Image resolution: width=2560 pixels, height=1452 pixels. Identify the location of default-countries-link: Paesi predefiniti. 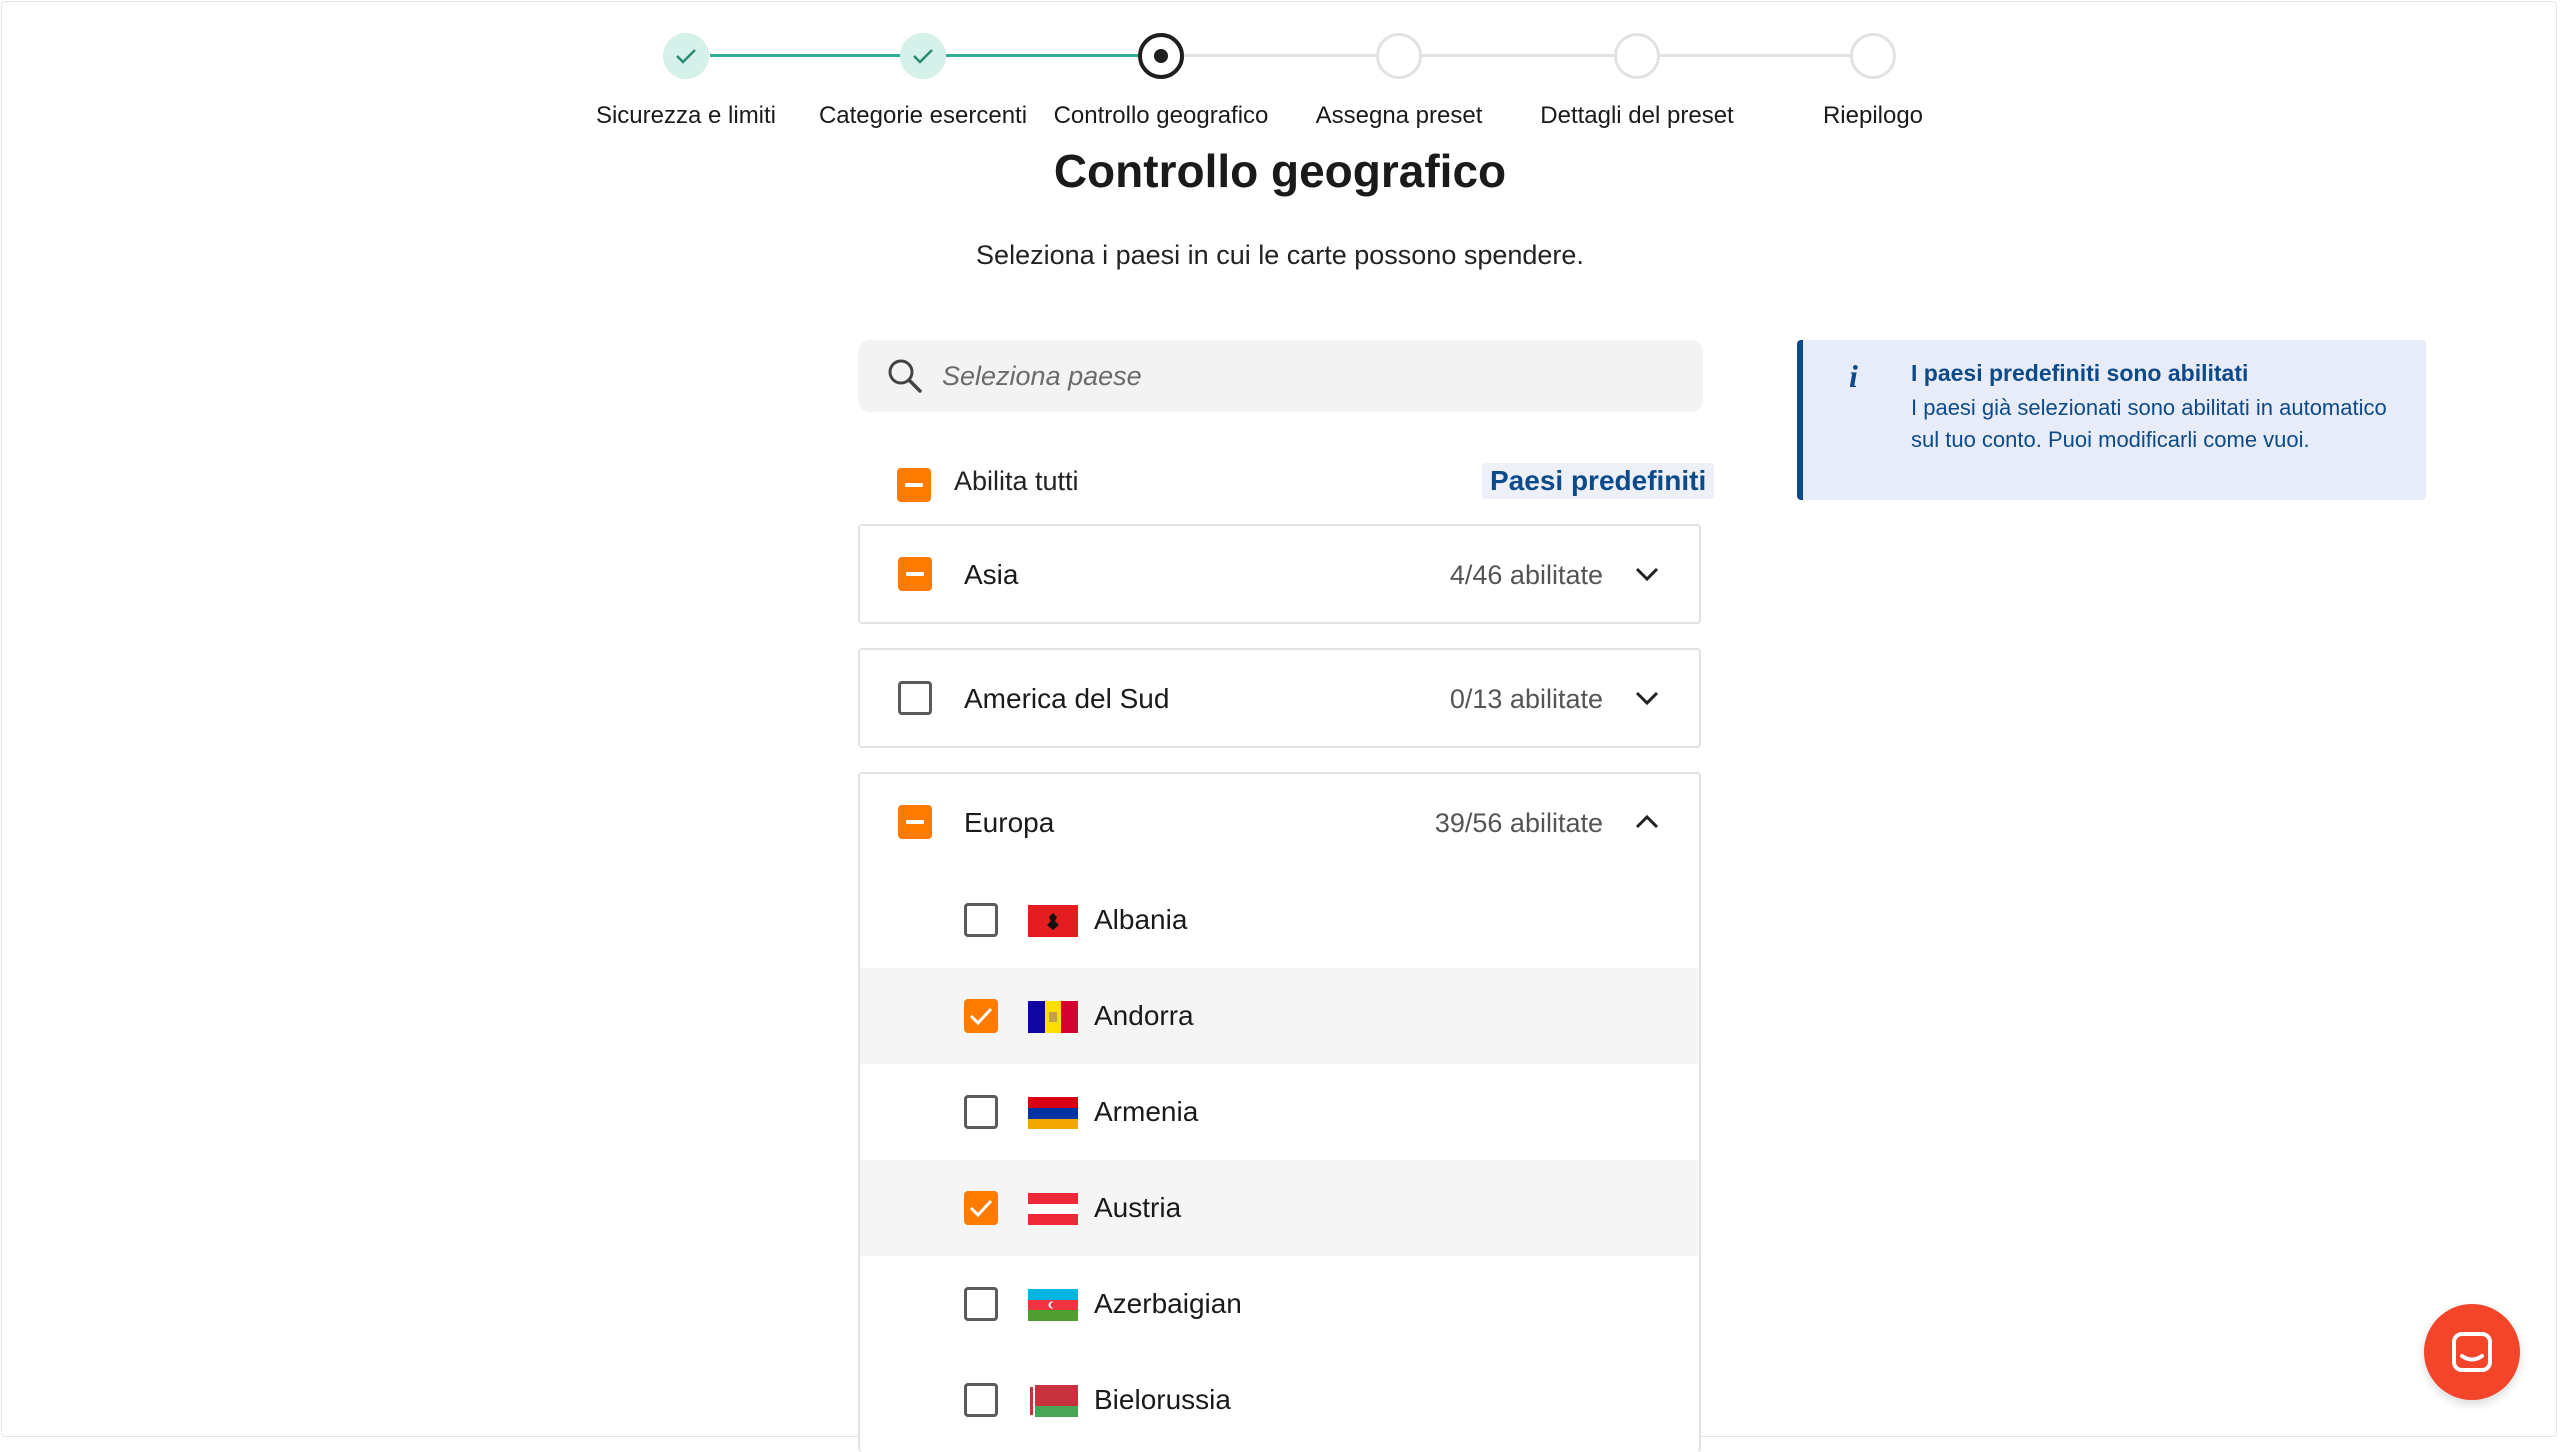
(1598, 481).